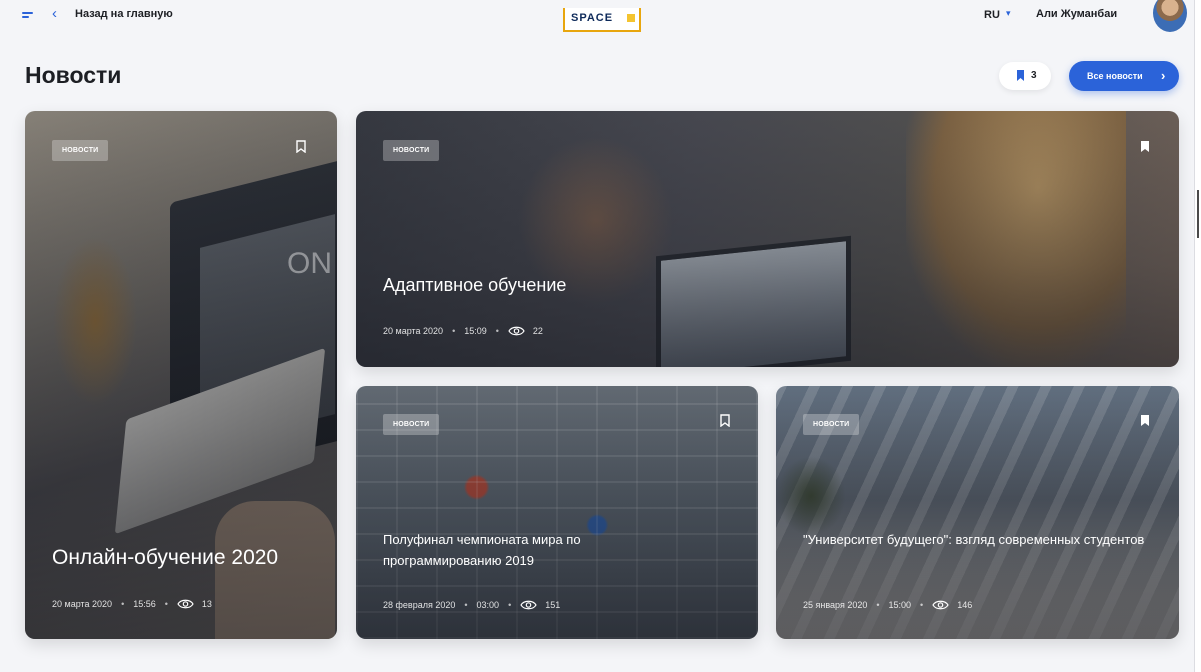 This screenshot has width=1201, height=672. What do you see at coordinates (1076, 14) in the screenshot?
I see `user-name: Али Жуманбаи` at bounding box center [1076, 14].